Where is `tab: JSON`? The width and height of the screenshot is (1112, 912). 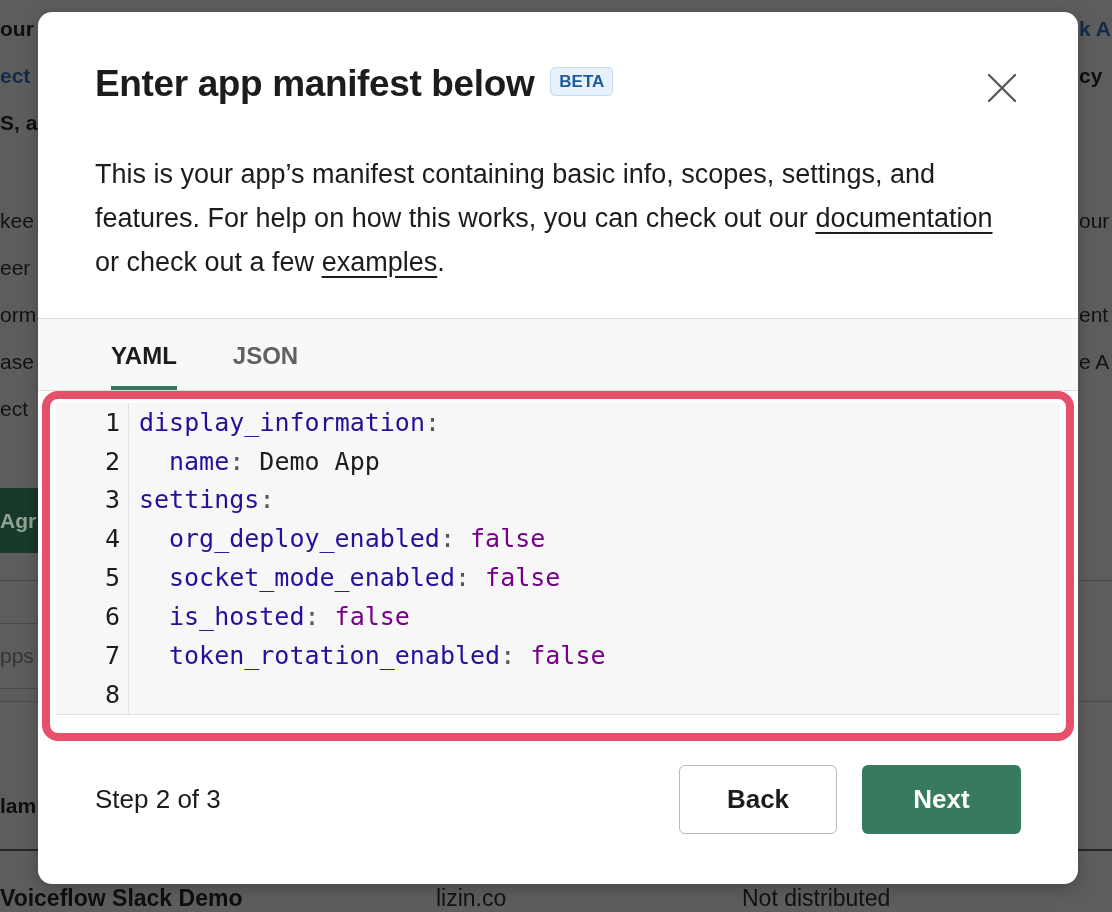
tab: JSON is located at coordinates (265, 354).